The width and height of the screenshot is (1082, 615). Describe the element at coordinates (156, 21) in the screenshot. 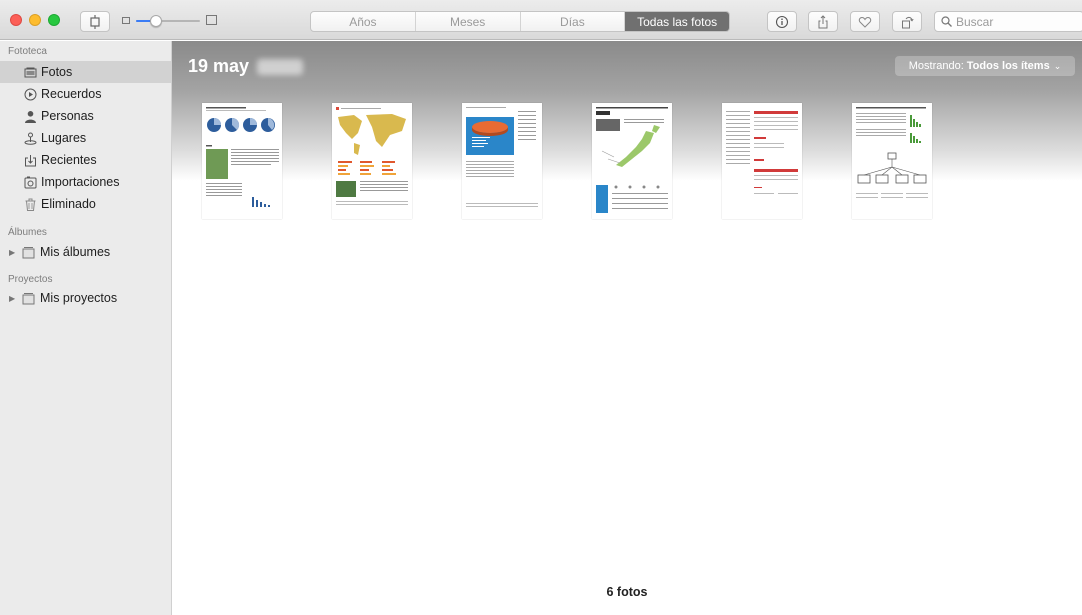

I see `zoom-slider-knob` at that location.